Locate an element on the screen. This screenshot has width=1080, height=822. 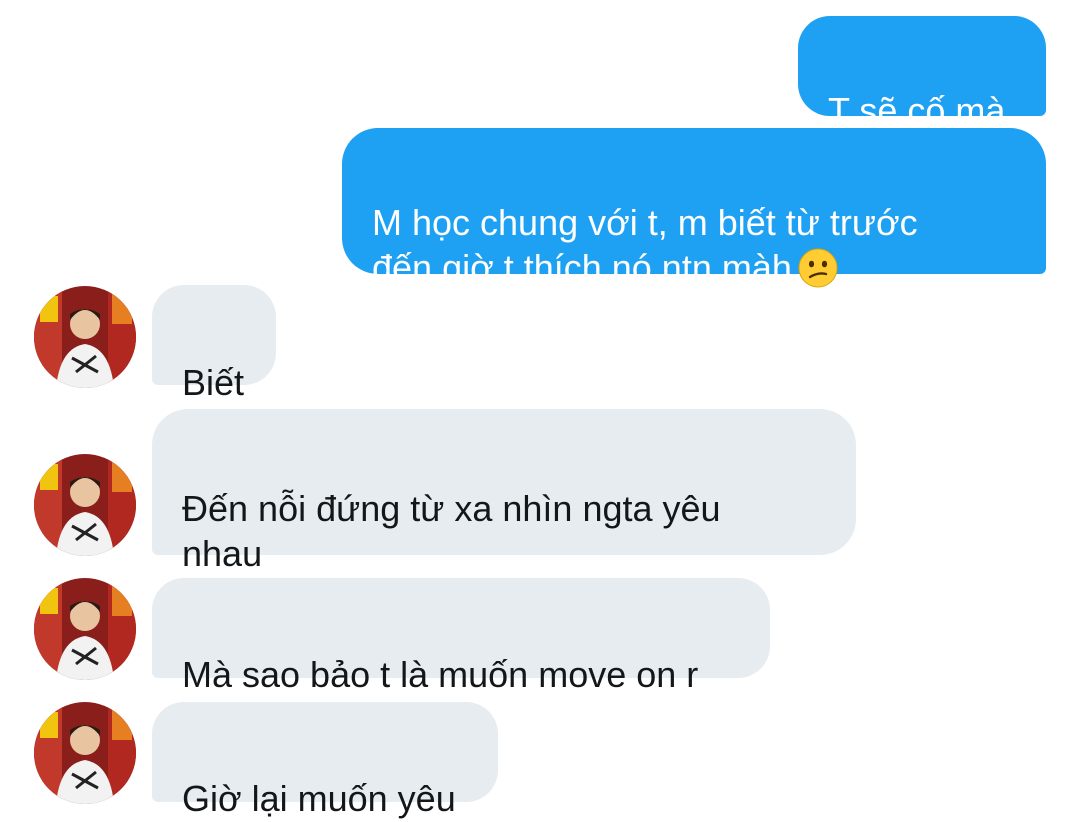
received-message-bubble: Biết is located at coordinates (214, 344).